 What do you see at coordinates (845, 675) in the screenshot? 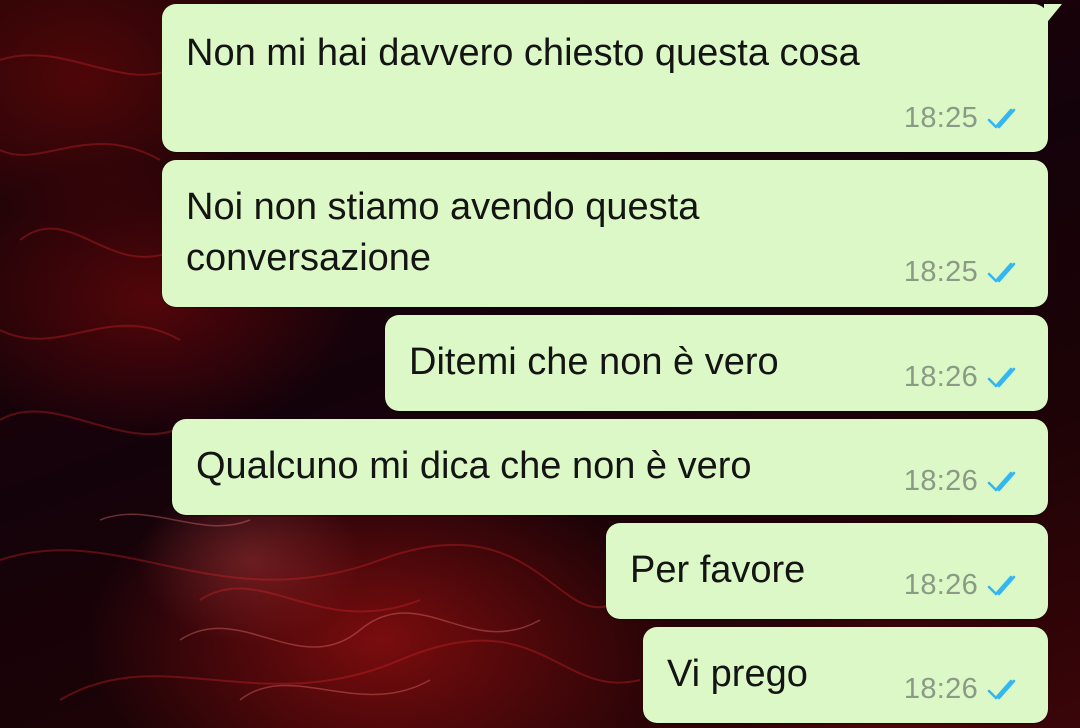
I see `message-bubble: Vi prego 18:26` at bounding box center [845, 675].